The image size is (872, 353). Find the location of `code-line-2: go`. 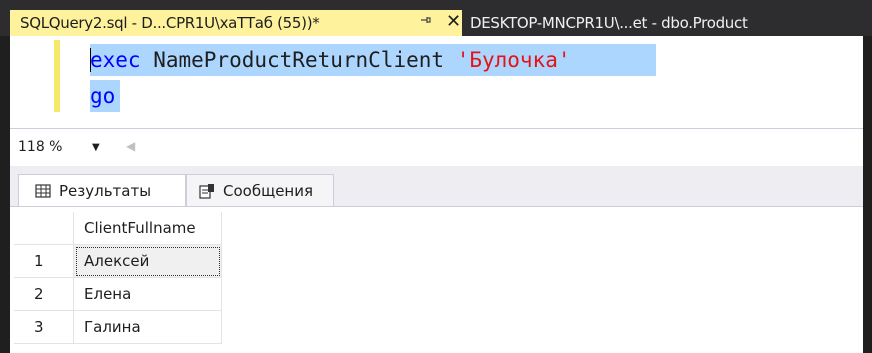

code-line-2: go is located at coordinates (102, 96).